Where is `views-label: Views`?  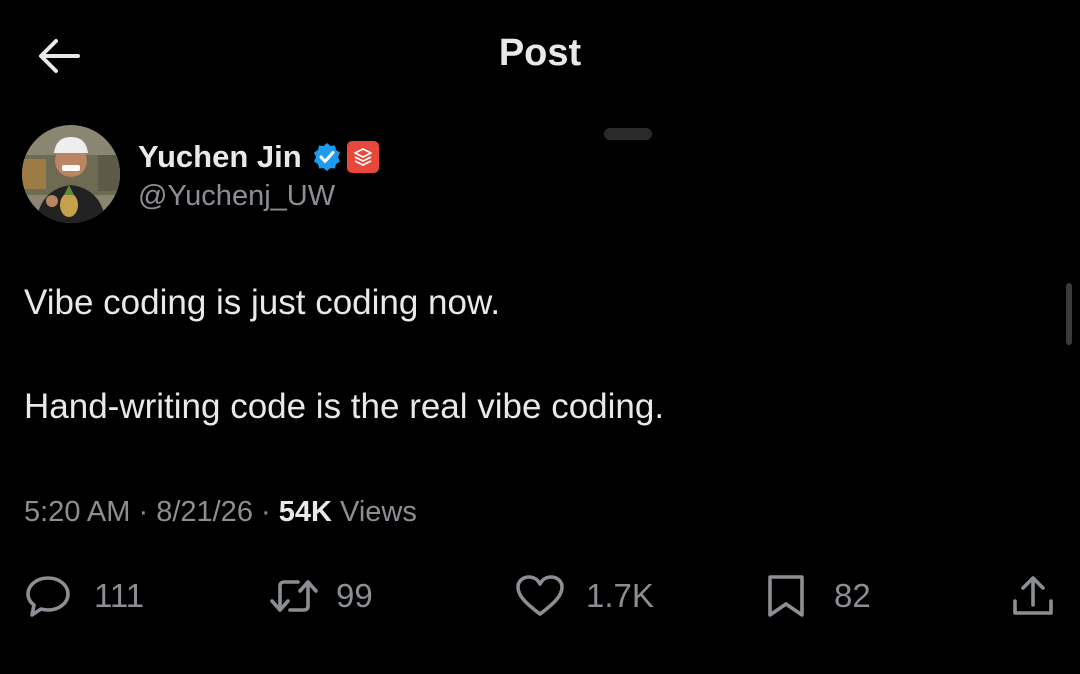 views-label: Views is located at coordinates (374, 512).